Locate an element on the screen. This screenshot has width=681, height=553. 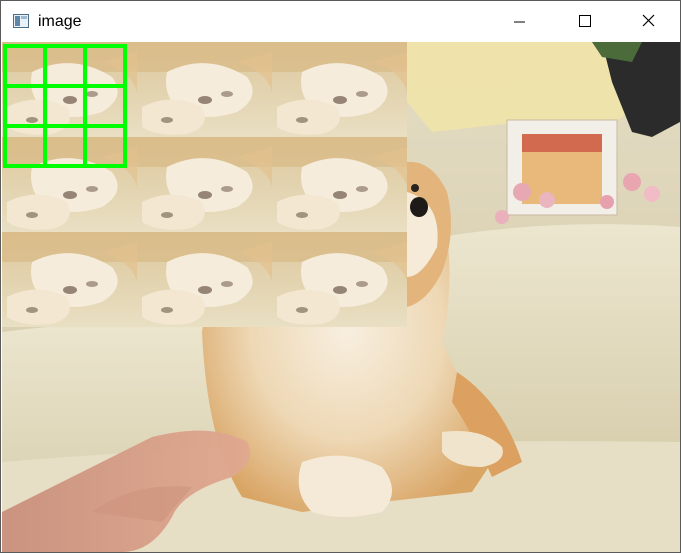
minimize-button is located at coordinates (520, 21).